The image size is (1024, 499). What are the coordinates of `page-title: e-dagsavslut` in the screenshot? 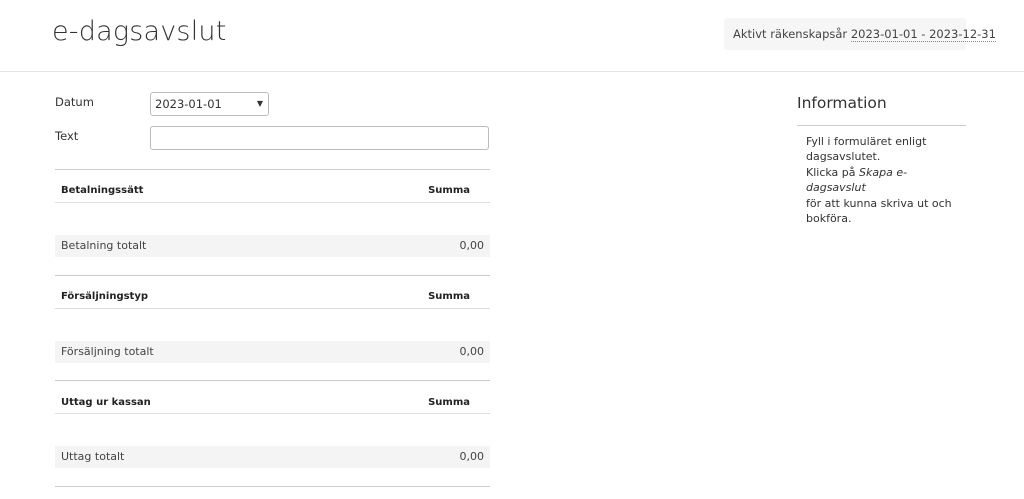 It's located at (139, 31).